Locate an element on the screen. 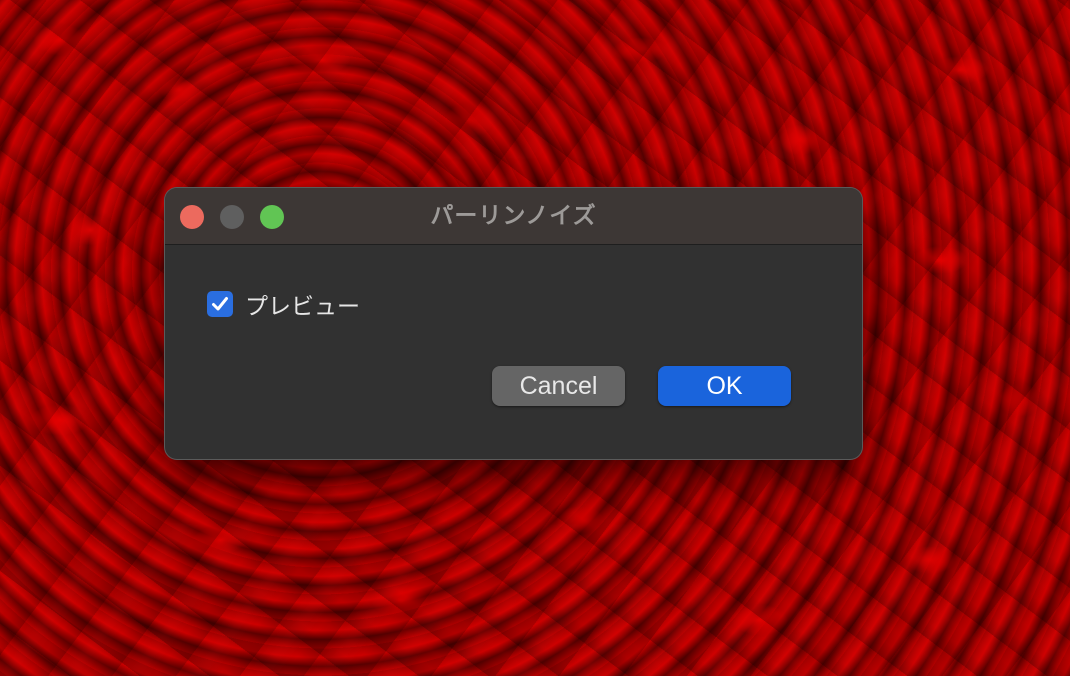 This screenshot has height=676, width=1070. dialog-title: パーリンノイズ is located at coordinates (513, 216).